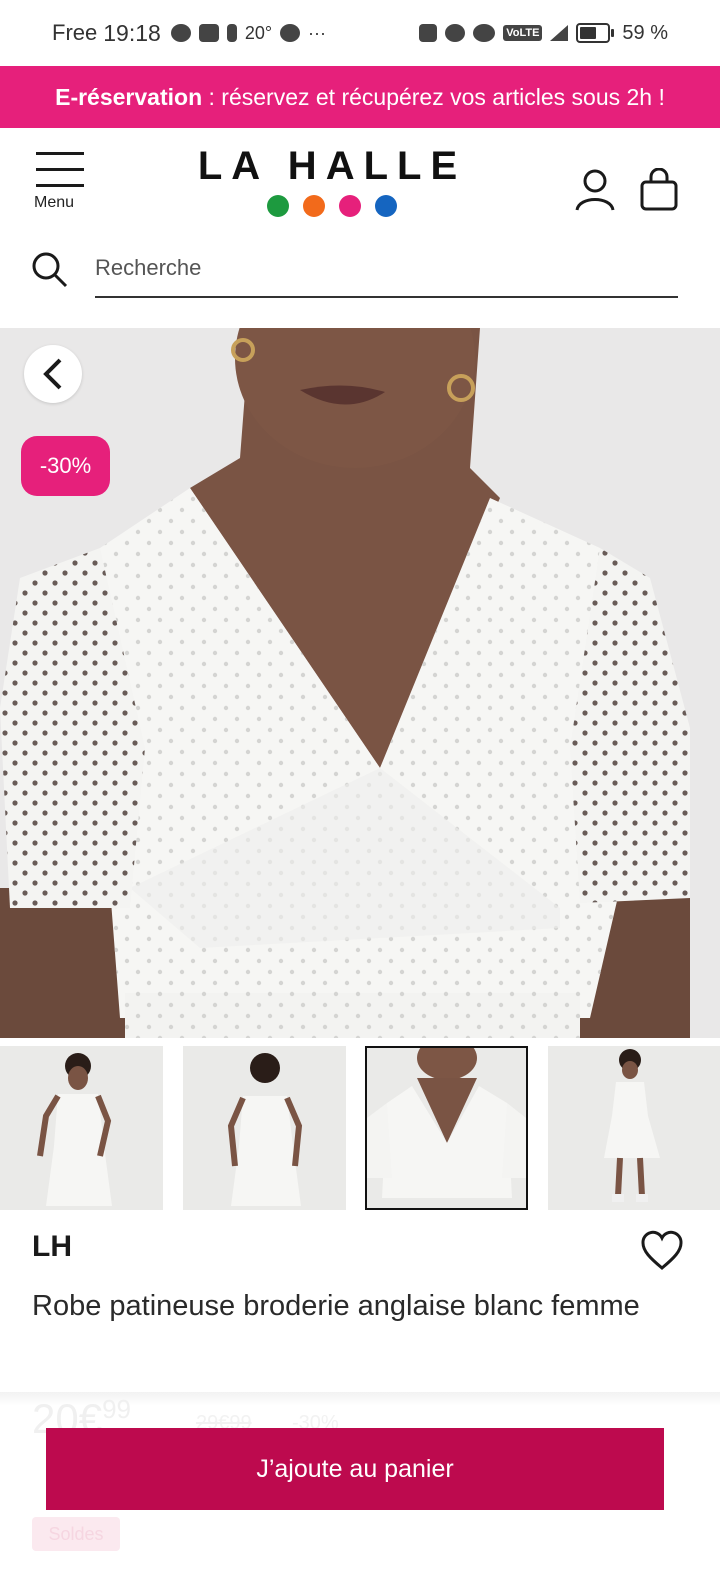 The width and height of the screenshot is (720, 1591). I want to click on price-cents: 99, so click(116, 1409).